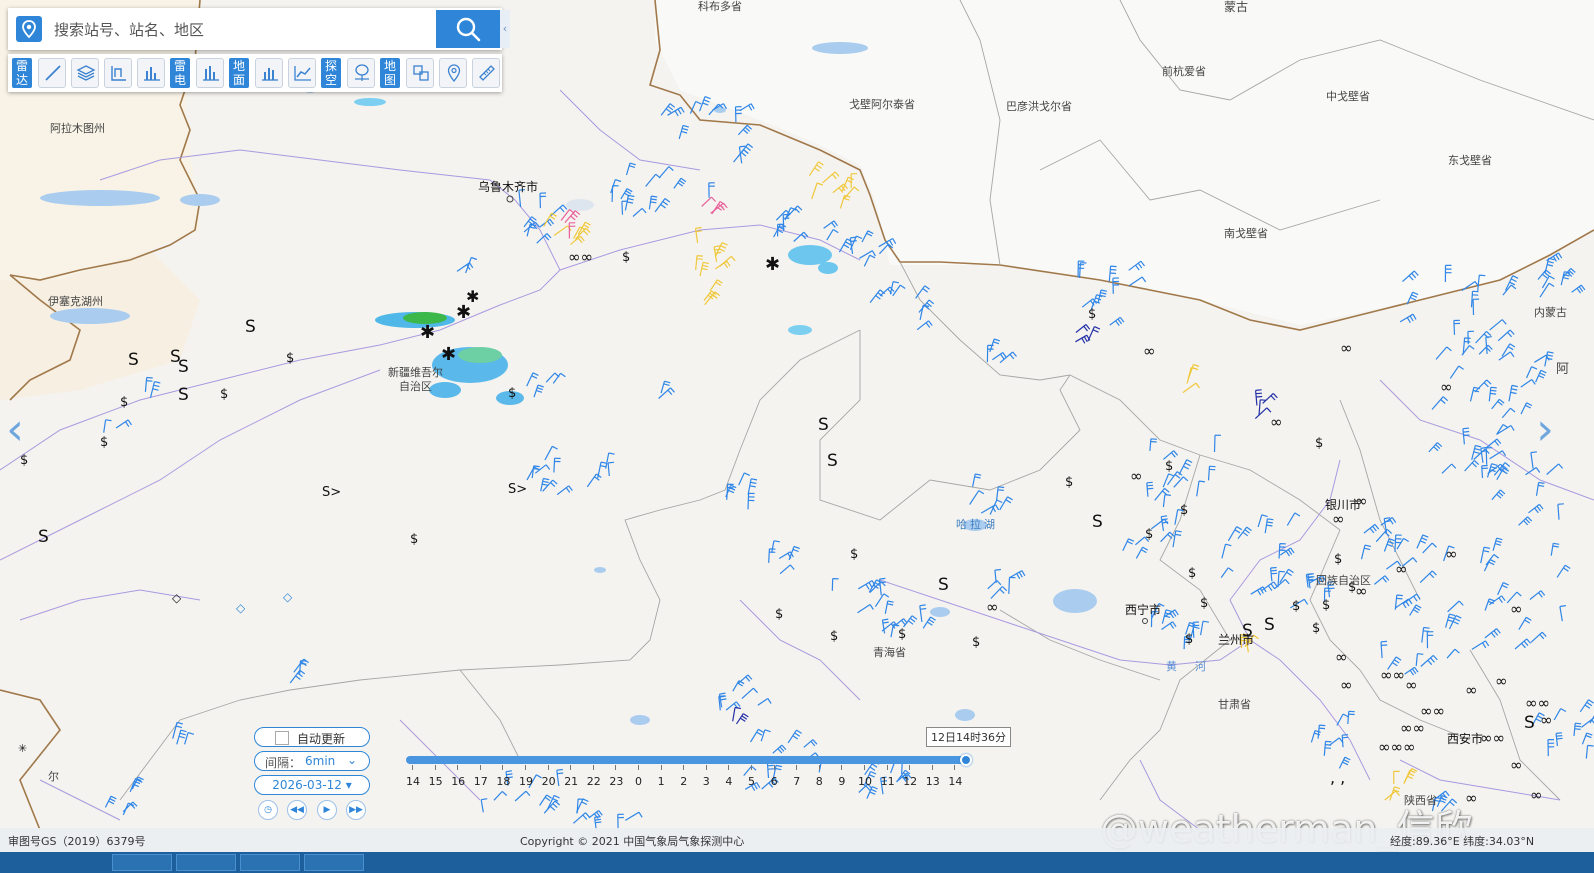 Image resolution: width=1594 pixels, height=873 pixels. Describe the element at coordinates (1563, 369) in the screenshot. I see `region-label-a: 阿` at that location.